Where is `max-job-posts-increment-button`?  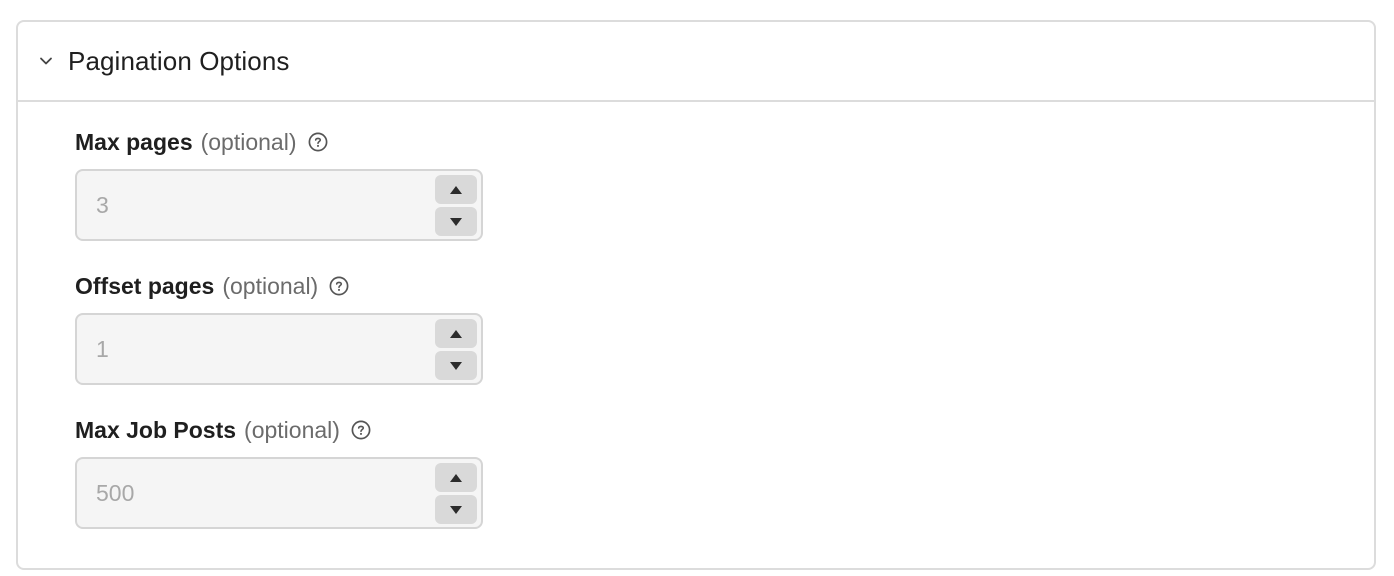 max-job-posts-increment-button is located at coordinates (456, 477).